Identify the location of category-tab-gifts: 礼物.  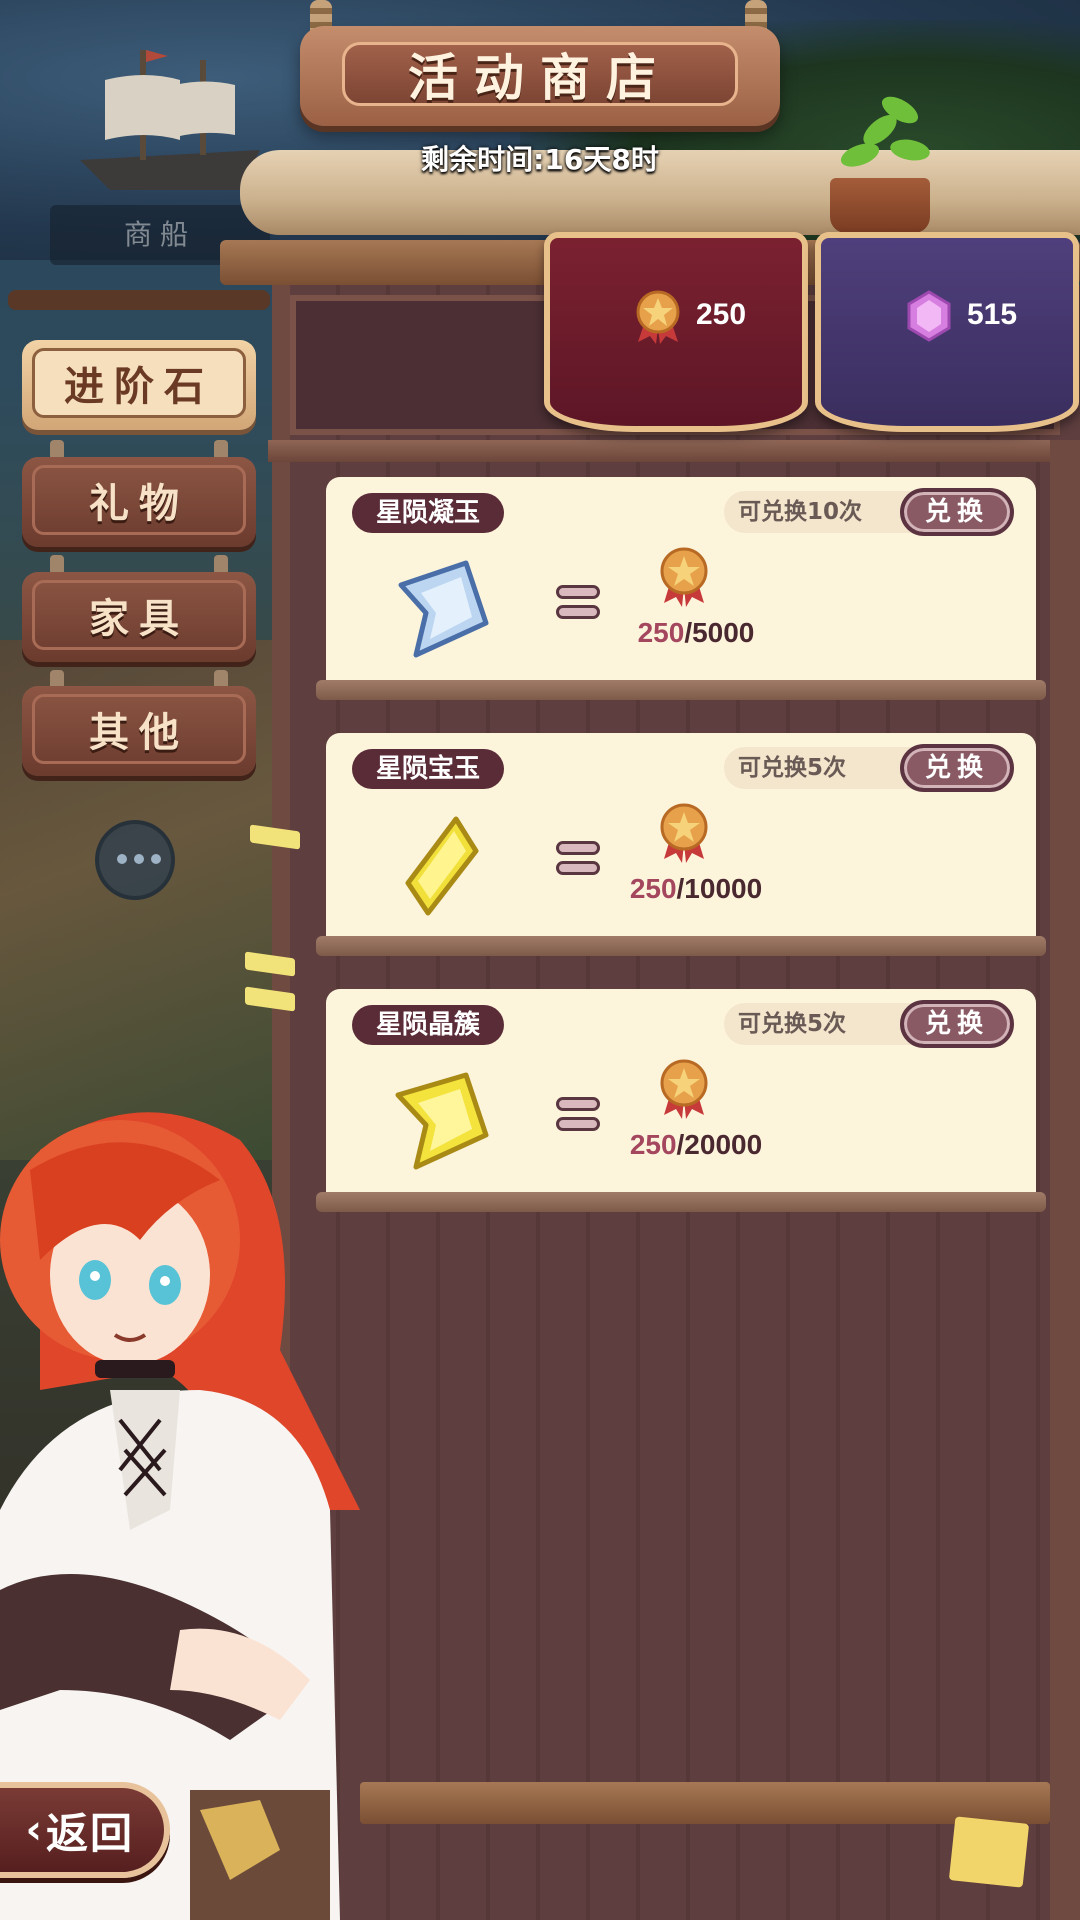
(139, 502).